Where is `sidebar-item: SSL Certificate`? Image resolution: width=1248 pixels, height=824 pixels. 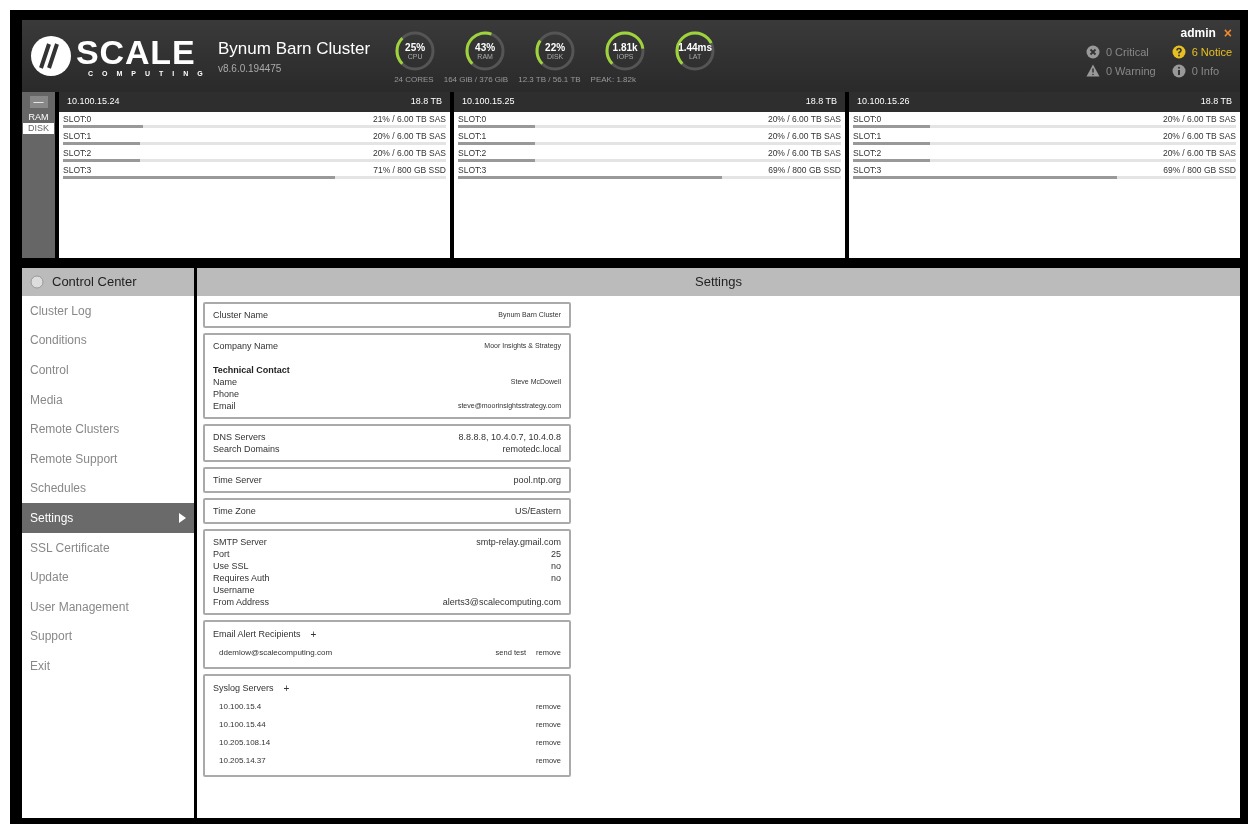 sidebar-item: SSL Certificate is located at coordinates (108, 547).